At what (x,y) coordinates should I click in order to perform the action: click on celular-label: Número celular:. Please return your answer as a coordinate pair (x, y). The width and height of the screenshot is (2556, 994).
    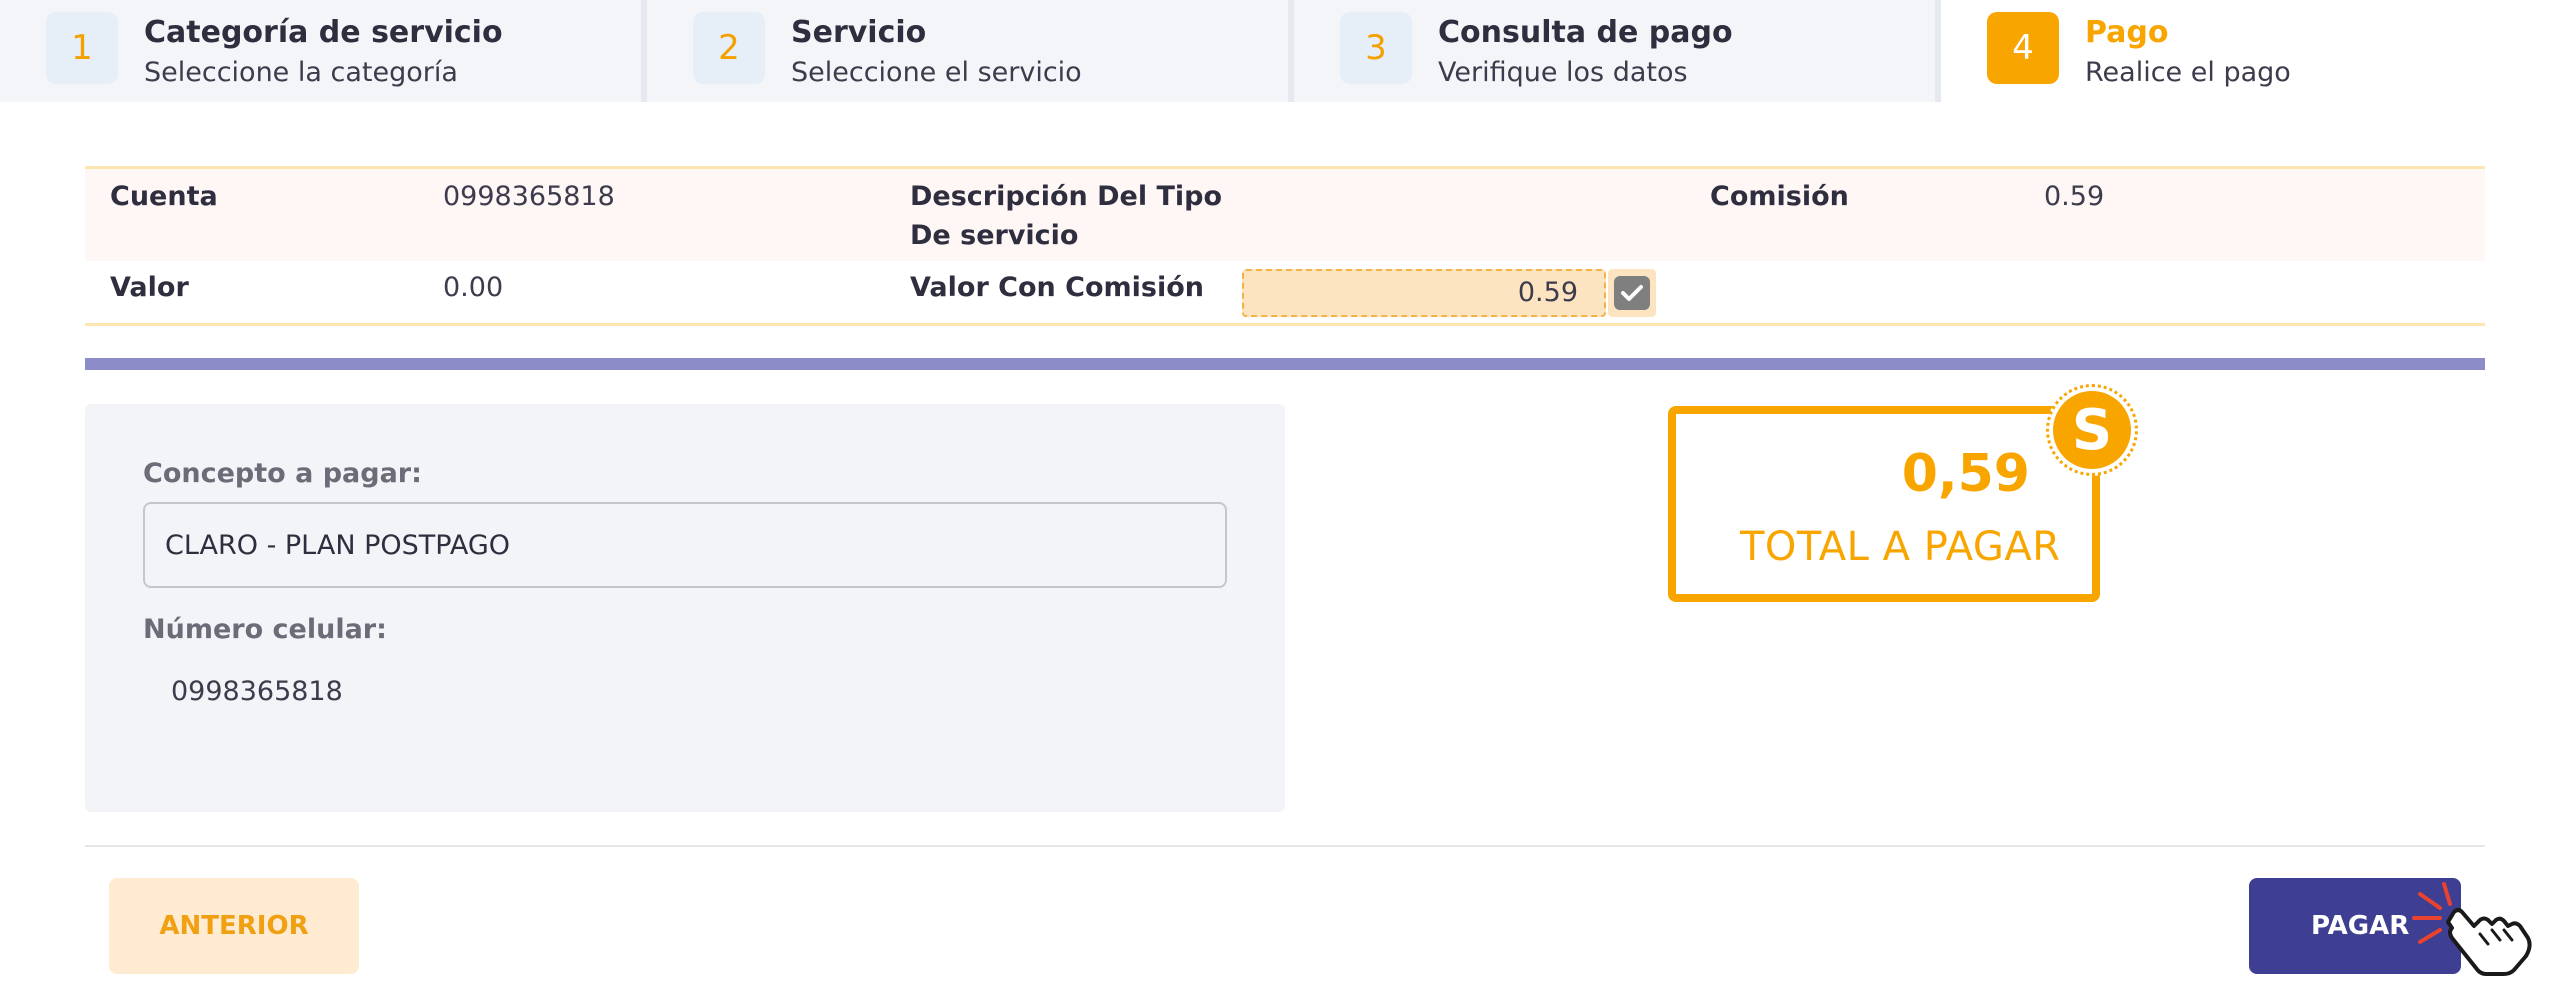
    Looking at the image, I should click on (265, 629).